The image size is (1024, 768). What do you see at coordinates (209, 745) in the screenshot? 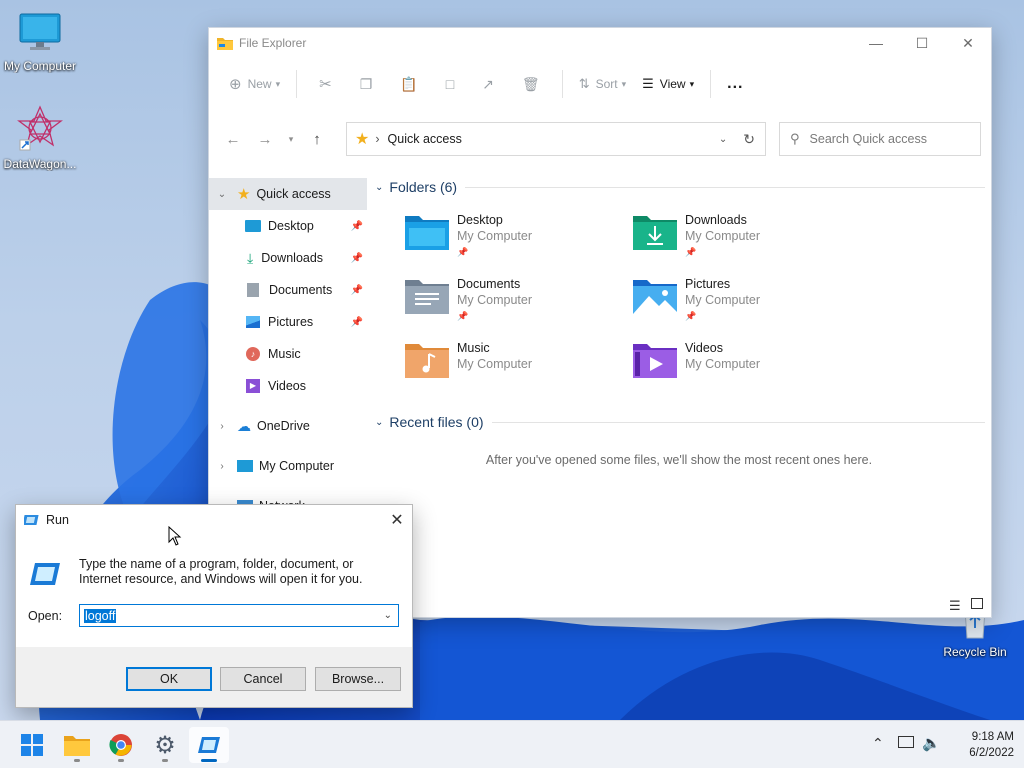
I see `taskbar-run` at bounding box center [209, 745].